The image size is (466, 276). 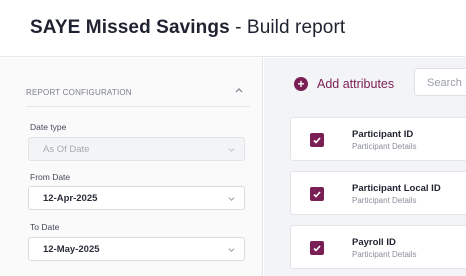 What do you see at coordinates (48, 127) in the screenshot?
I see `date-type-label: Date type` at bounding box center [48, 127].